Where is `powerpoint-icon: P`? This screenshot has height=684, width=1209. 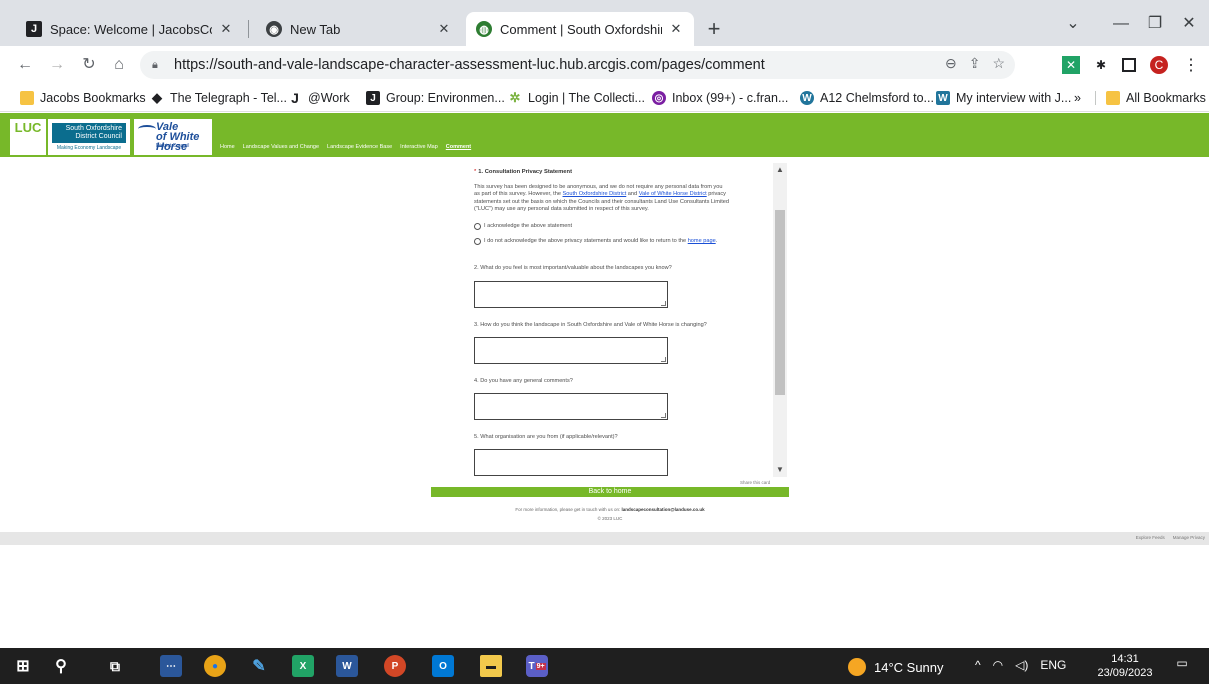 powerpoint-icon: P is located at coordinates (395, 666).